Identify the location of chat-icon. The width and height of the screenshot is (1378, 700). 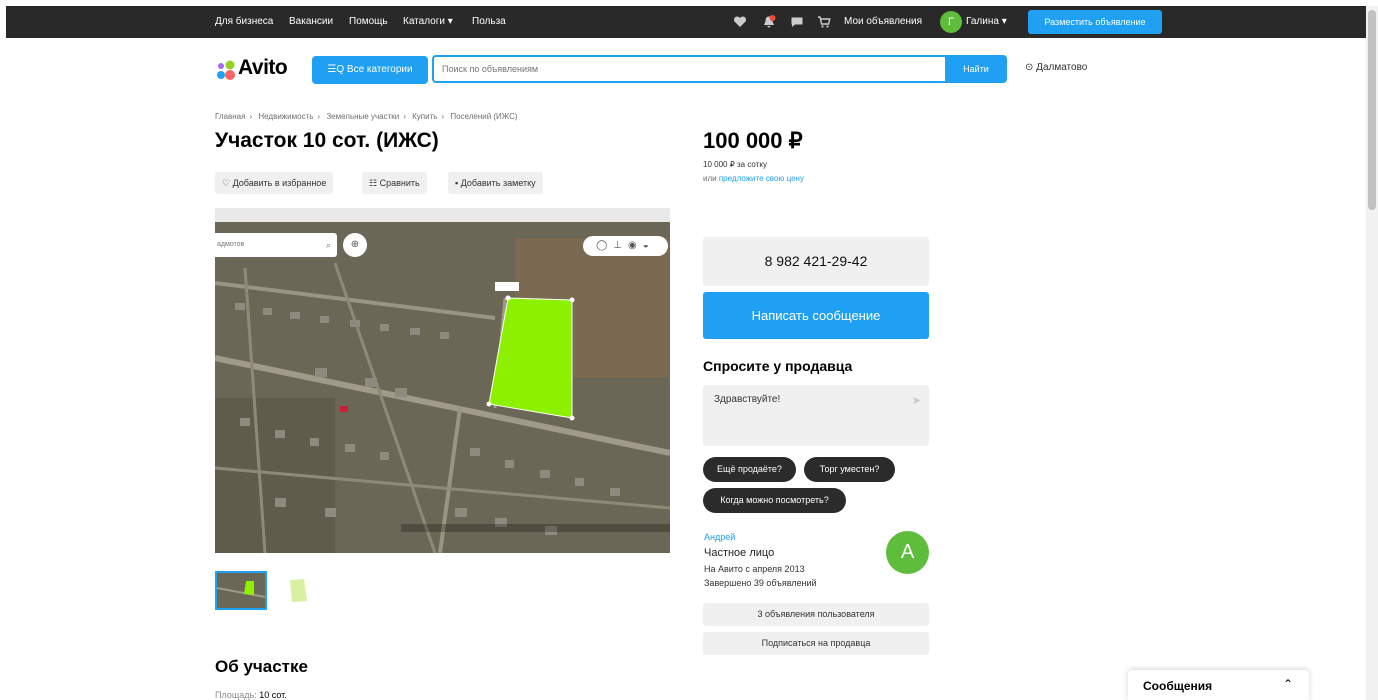
(797, 22).